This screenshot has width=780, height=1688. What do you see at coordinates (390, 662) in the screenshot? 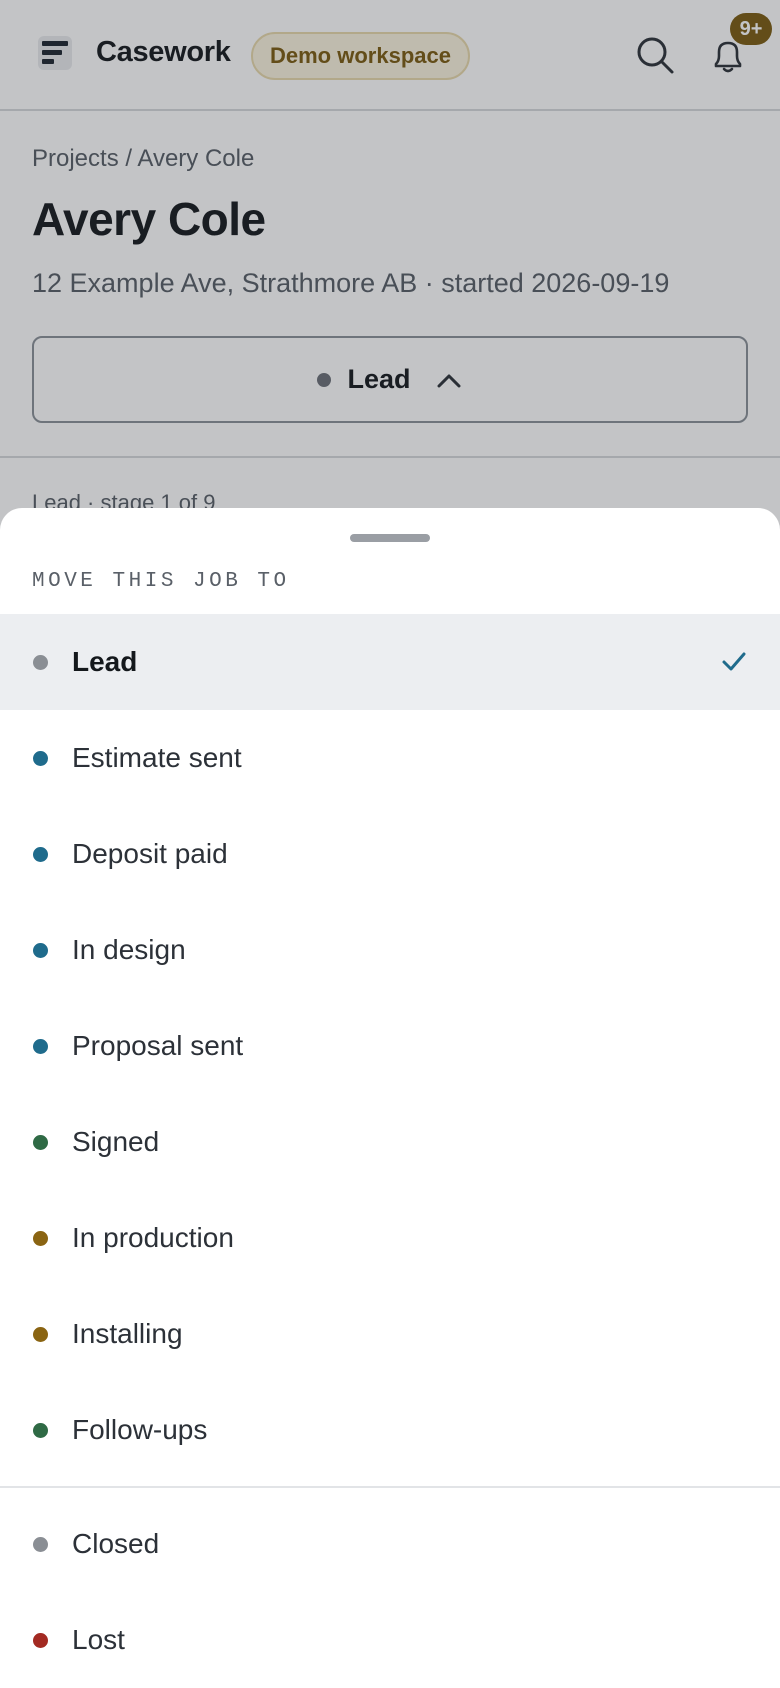
I see `stage-option: Lead` at bounding box center [390, 662].